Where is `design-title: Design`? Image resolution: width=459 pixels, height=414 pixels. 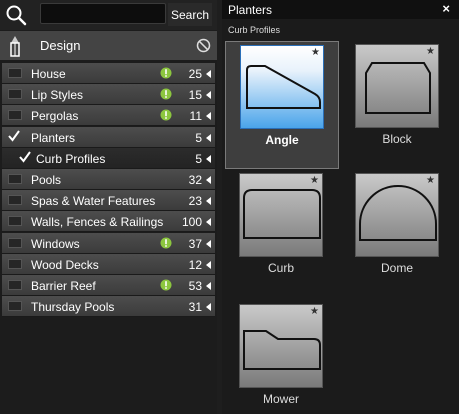 design-title: Design is located at coordinates (60, 45).